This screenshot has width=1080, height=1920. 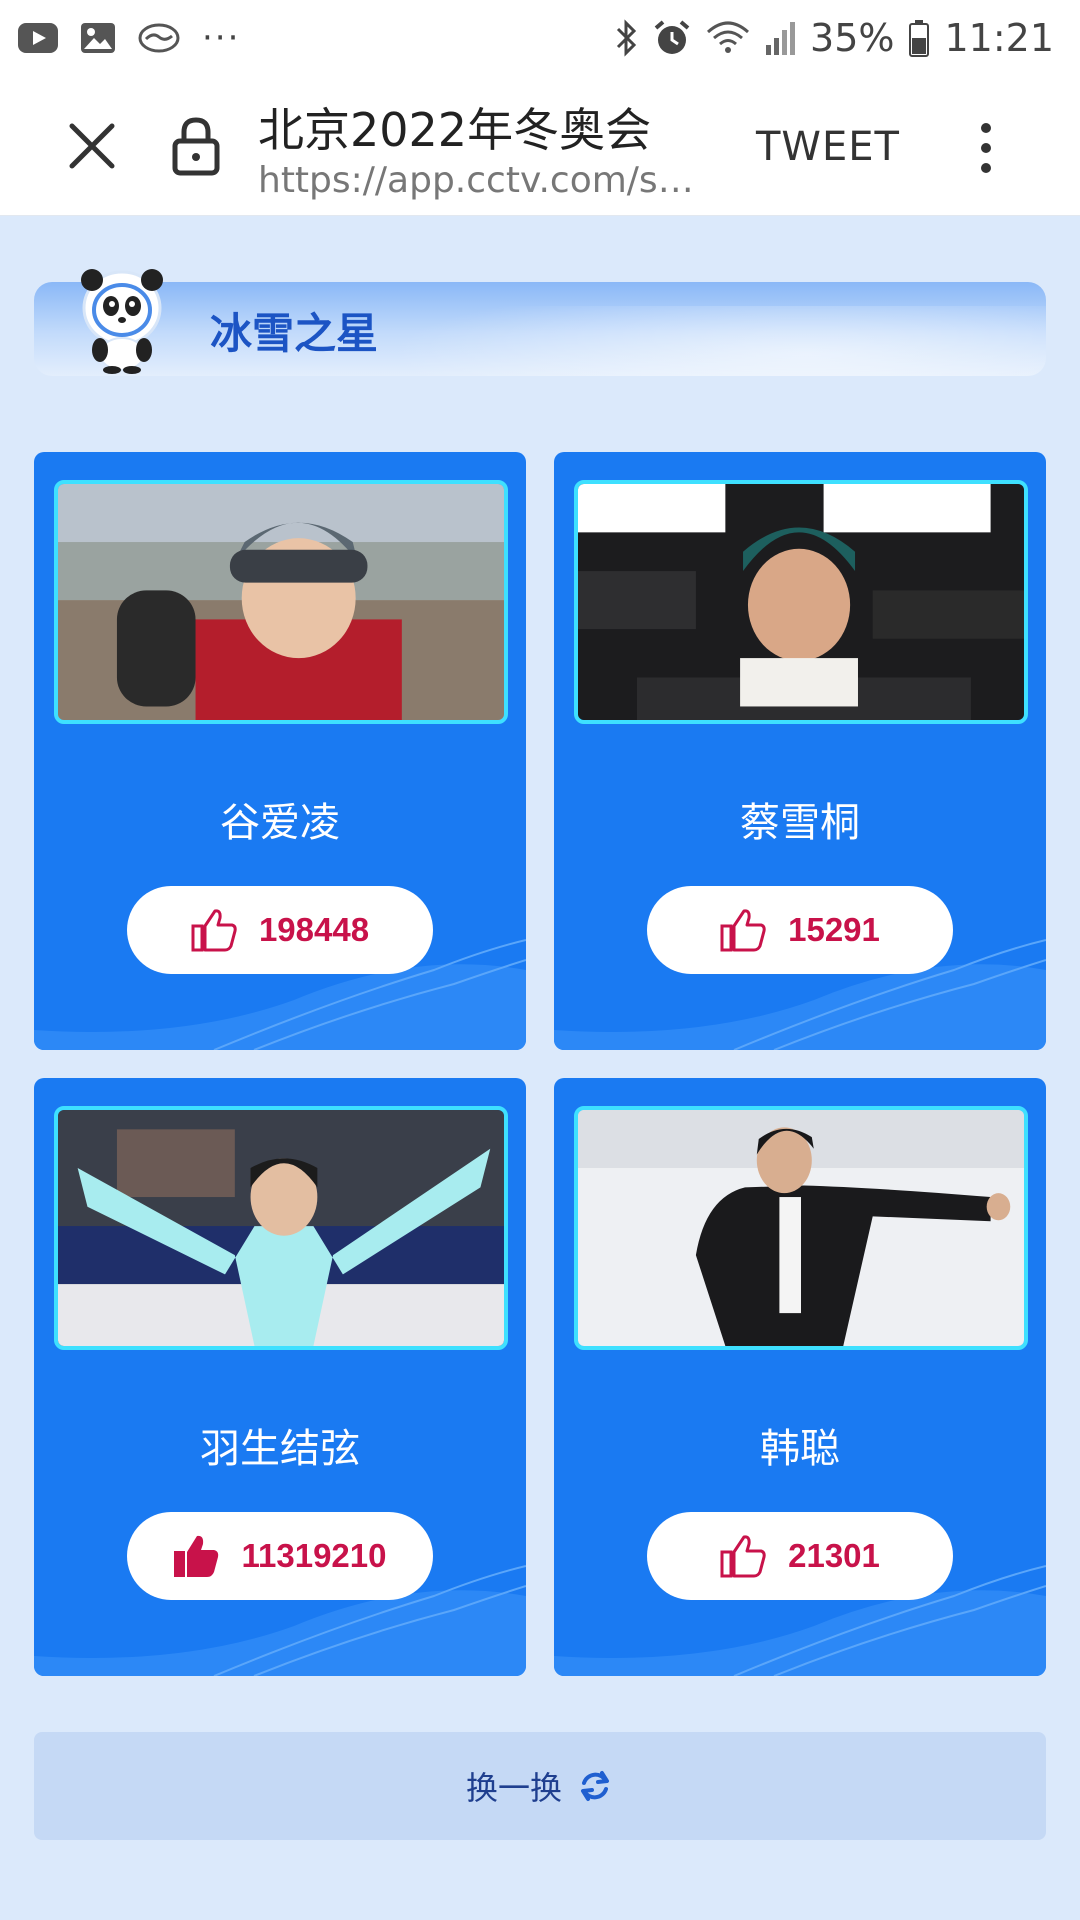 What do you see at coordinates (92, 146) in the screenshot?
I see `close-icon` at bounding box center [92, 146].